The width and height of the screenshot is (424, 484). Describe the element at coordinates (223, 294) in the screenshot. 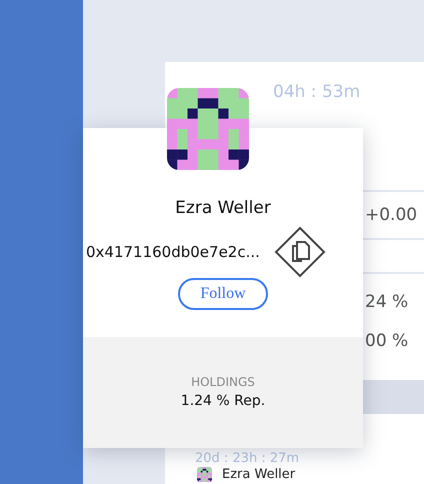

I see `follow-button: Follow` at that location.